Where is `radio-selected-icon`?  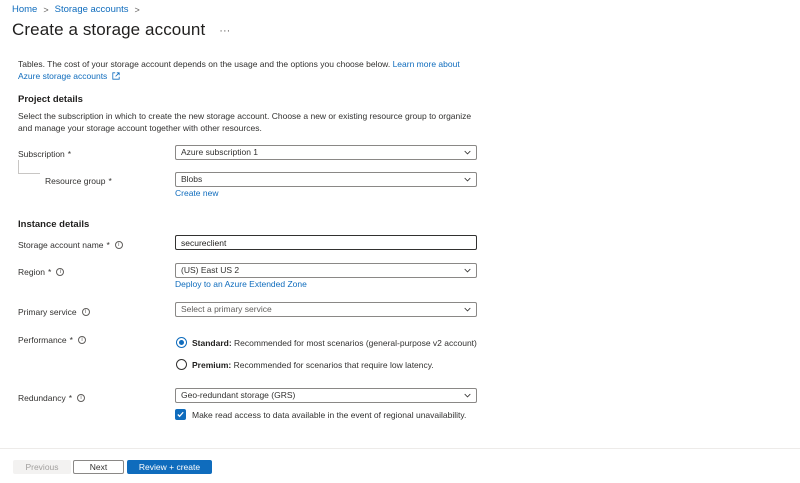 radio-selected-icon is located at coordinates (181, 342).